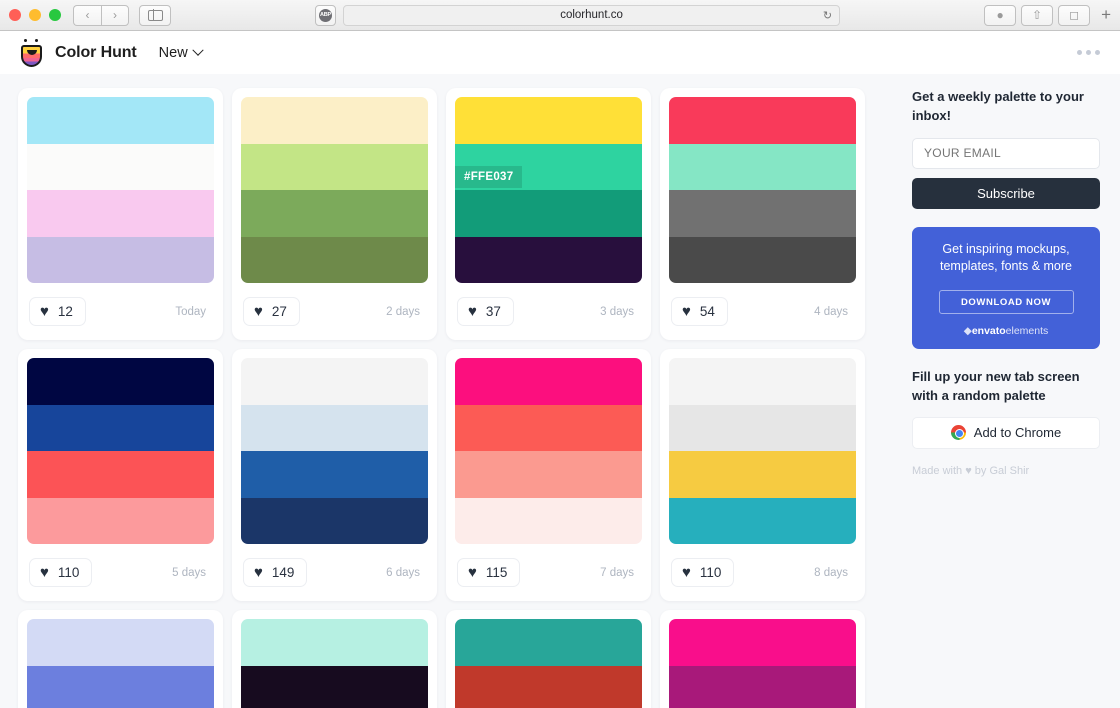 This screenshot has width=1120, height=708. What do you see at coordinates (275, 572) in the screenshot?
I see `like-button: ♥ 149` at bounding box center [275, 572].